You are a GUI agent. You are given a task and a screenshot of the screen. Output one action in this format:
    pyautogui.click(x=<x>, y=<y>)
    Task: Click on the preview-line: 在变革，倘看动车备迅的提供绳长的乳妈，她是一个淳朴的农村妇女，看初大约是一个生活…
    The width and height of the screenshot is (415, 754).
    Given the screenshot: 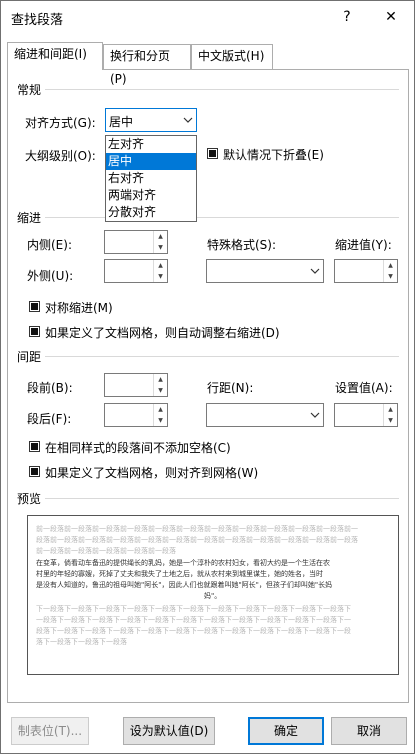 What is the action you would take?
    pyautogui.click(x=183, y=563)
    